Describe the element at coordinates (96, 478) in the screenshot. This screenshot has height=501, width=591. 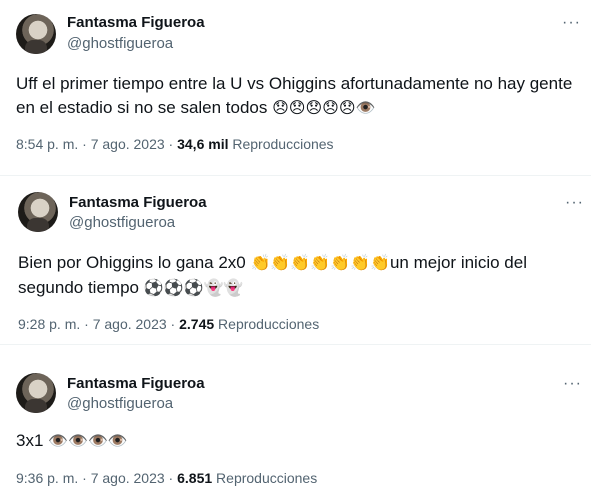
I see `tweet-time: 9:36 p. m. · 7 ago. 2023 ·` at that location.